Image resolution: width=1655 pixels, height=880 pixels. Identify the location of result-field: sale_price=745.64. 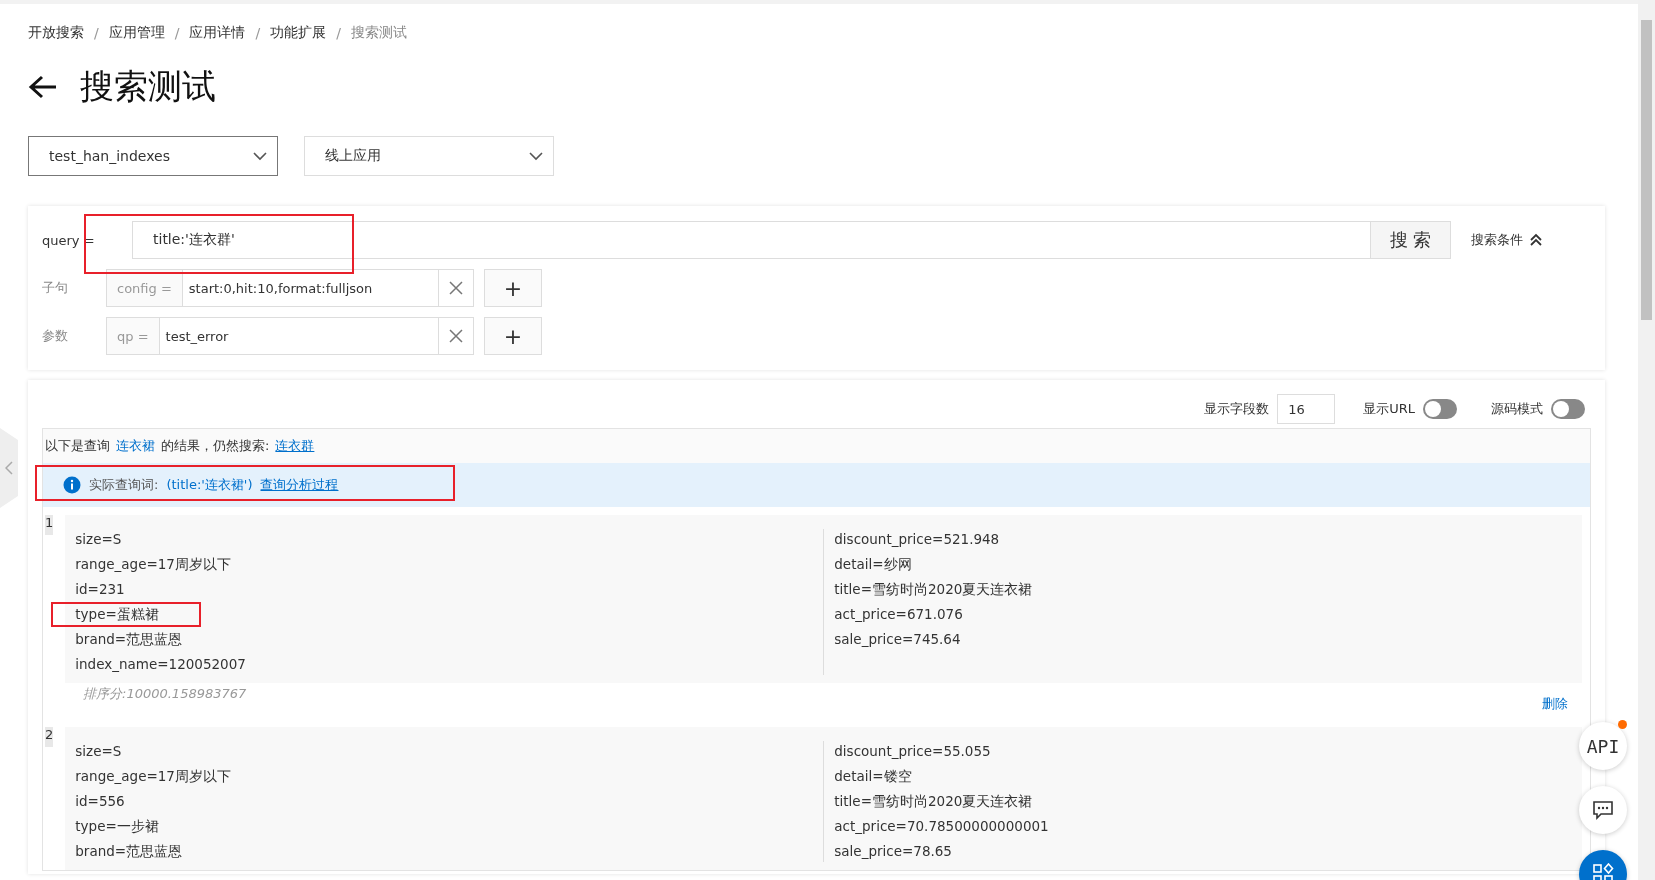
(897, 639).